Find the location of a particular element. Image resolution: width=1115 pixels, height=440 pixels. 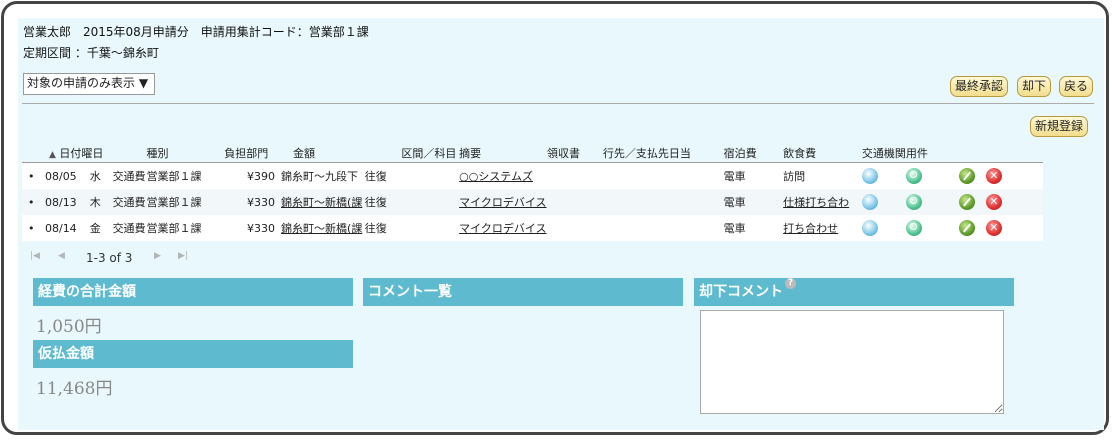

advance-header: 仮払金額 is located at coordinates (193, 354).